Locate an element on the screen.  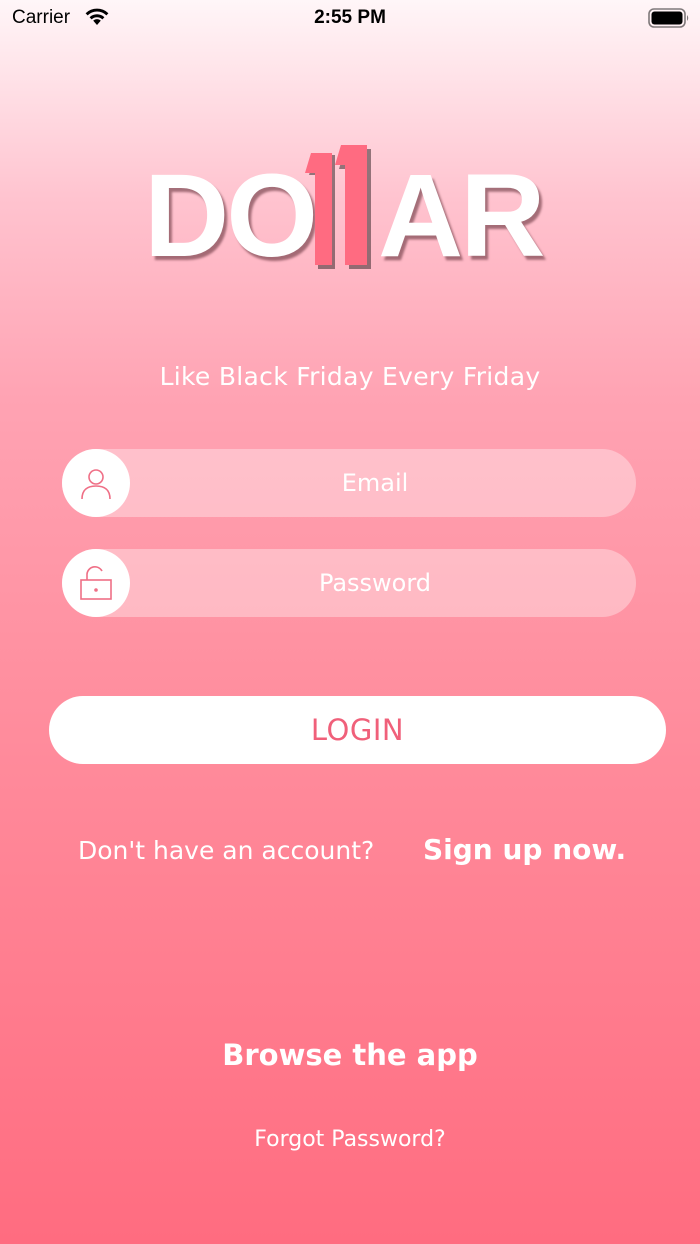
dollar-logo: DO AR is located at coordinates (350, 205).